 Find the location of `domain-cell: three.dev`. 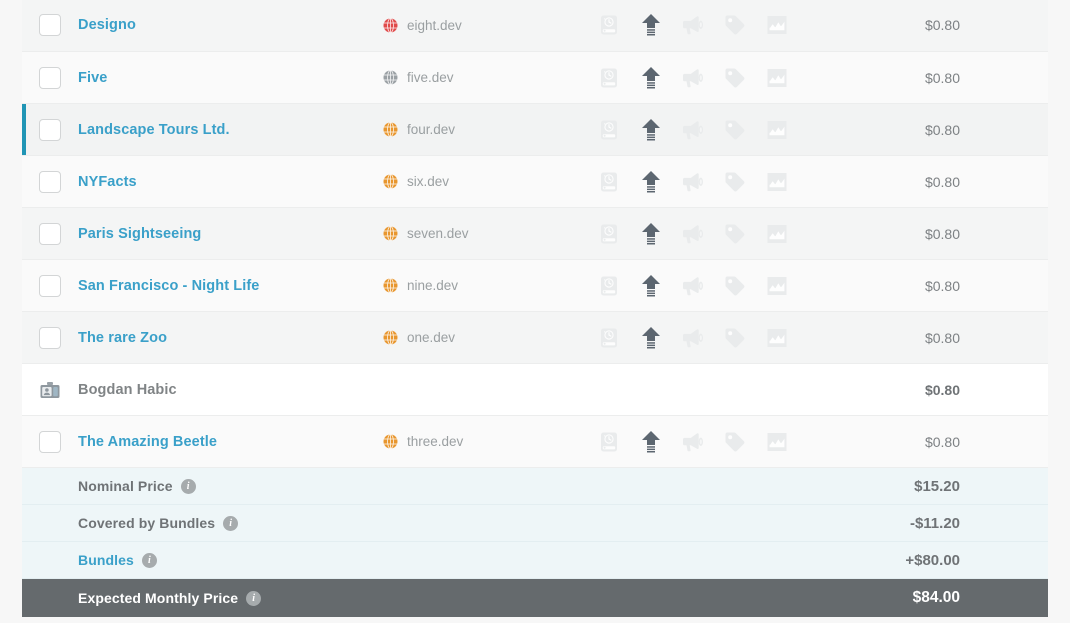

domain-cell: three.dev is located at coordinates (485, 441).